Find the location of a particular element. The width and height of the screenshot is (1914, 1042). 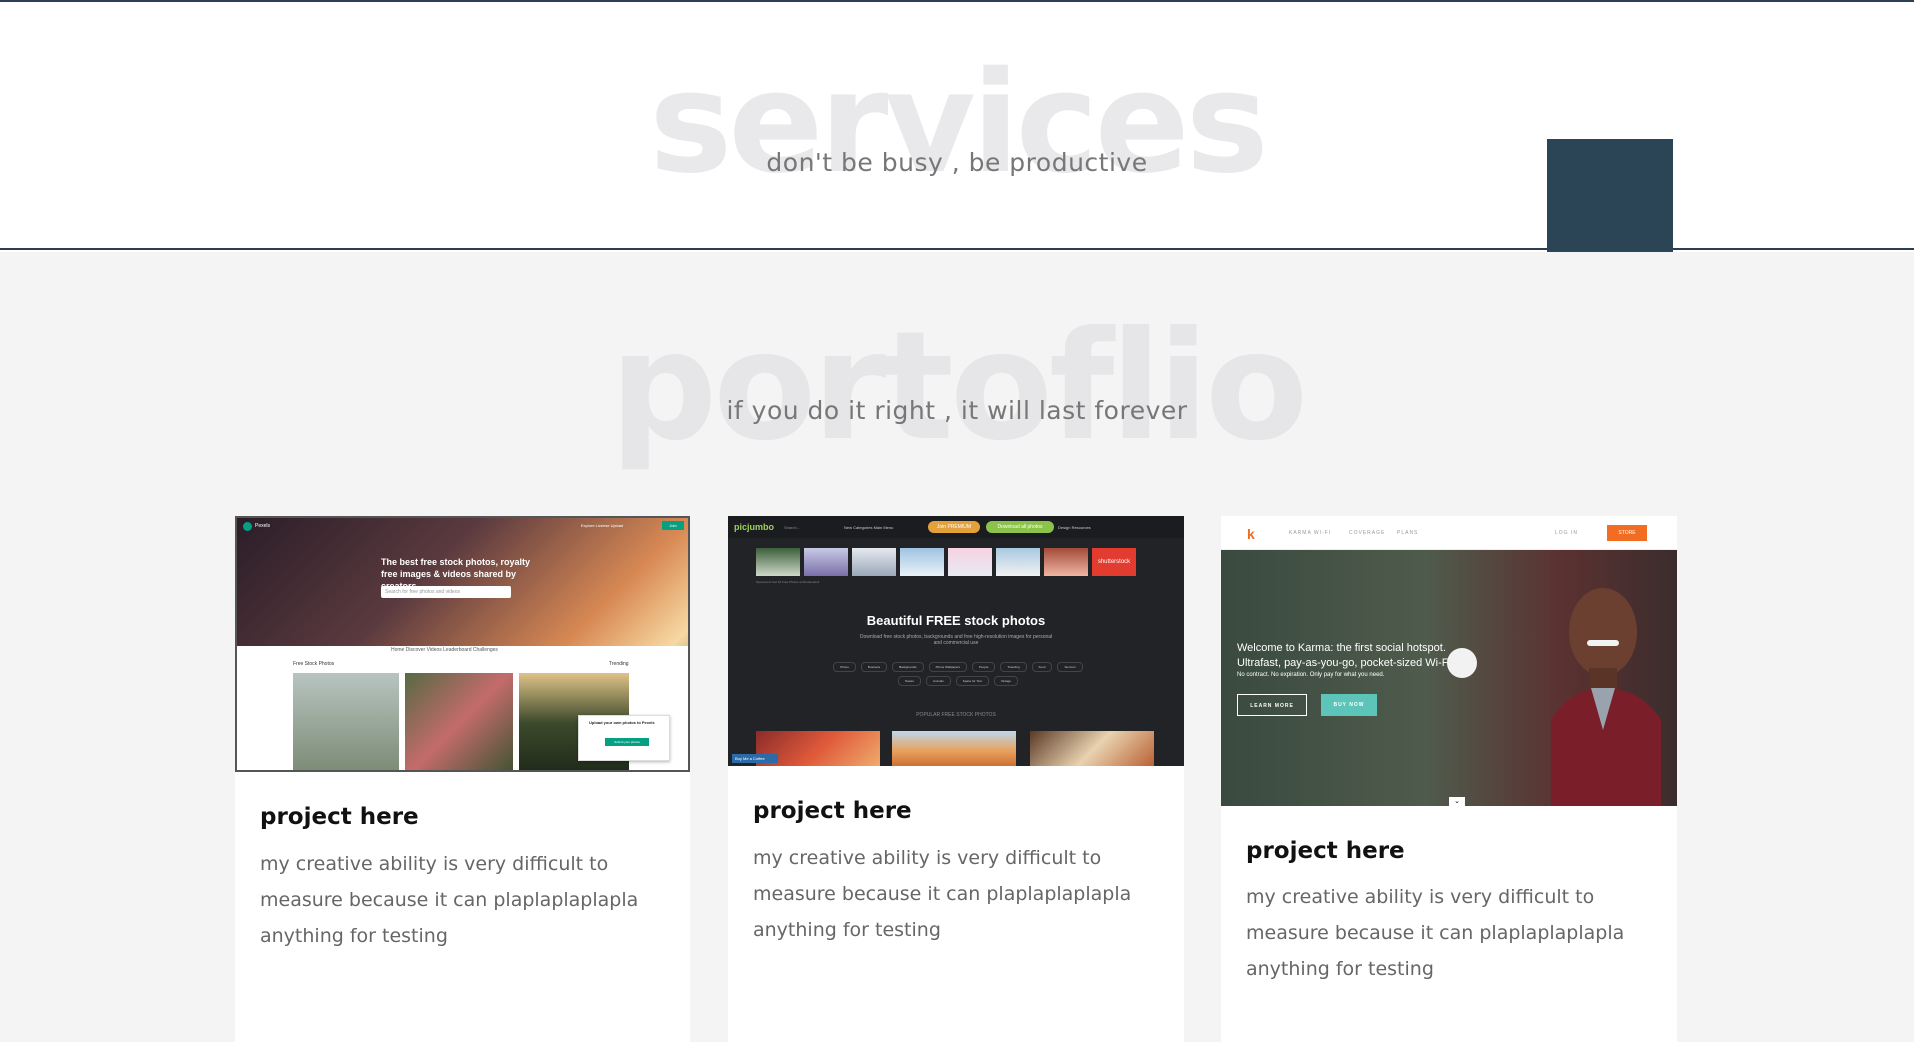

picjumbo-premium-pill: Join PREMIUM is located at coordinates (954, 527).